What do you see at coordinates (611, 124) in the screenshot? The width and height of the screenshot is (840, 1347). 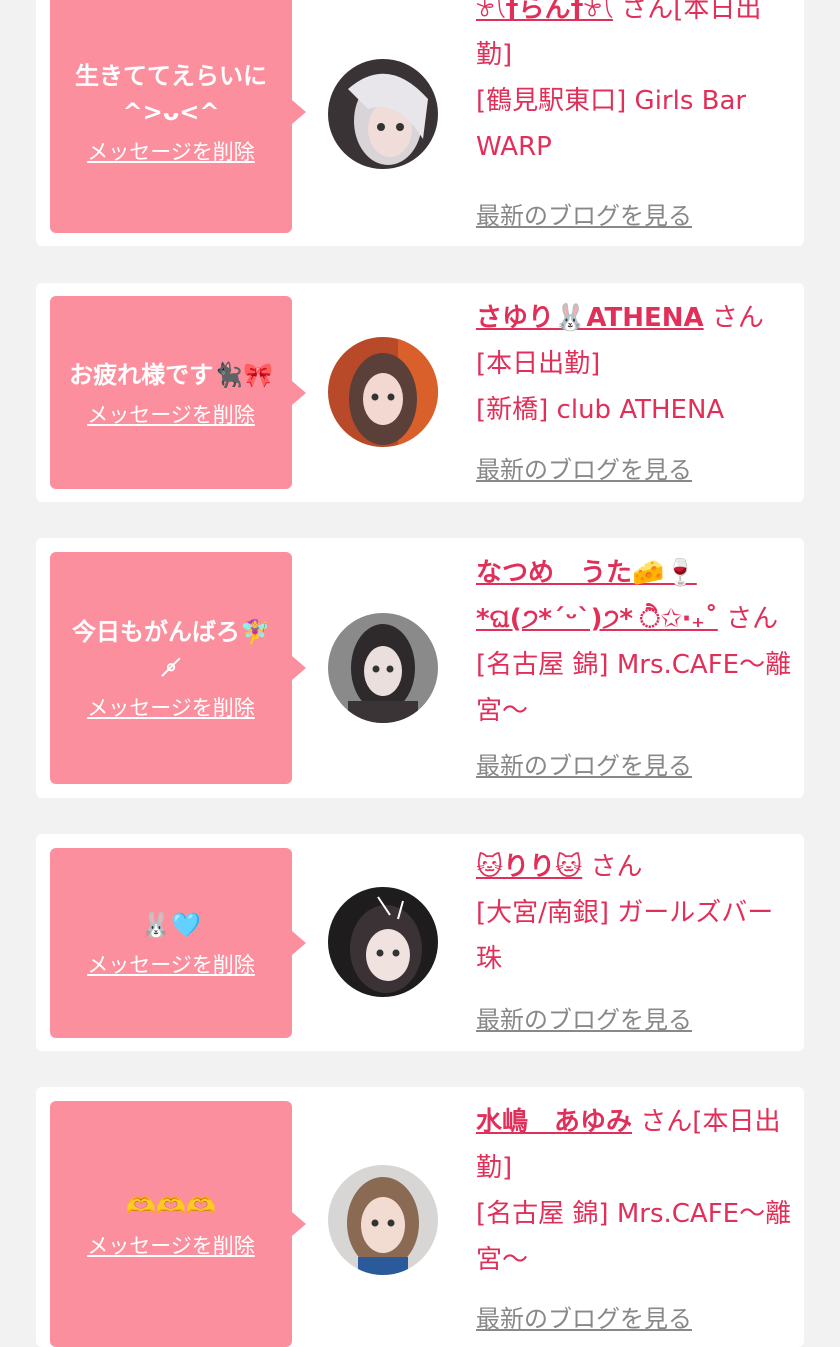 I see `shop-name: [鶴見駅東口] Girls Bar WARP` at bounding box center [611, 124].